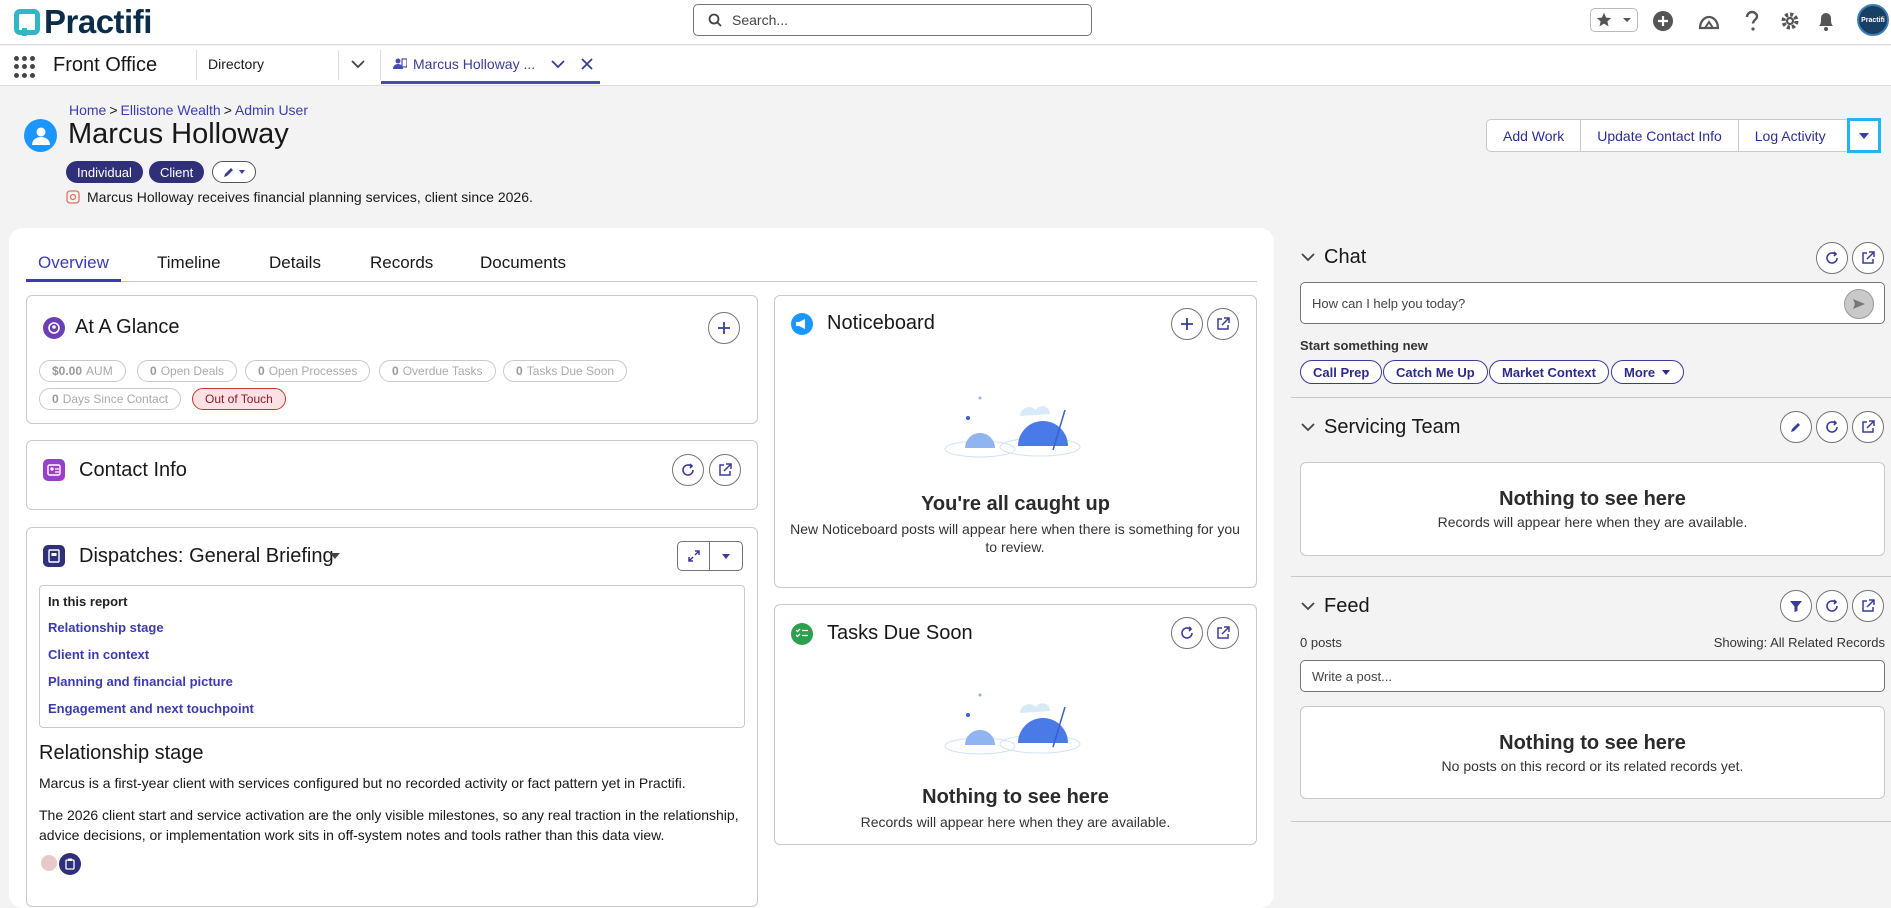 The width and height of the screenshot is (1891, 908). What do you see at coordinates (587, 63) in the screenshot?
I see `close-icon` at bounding box center [587, 63].